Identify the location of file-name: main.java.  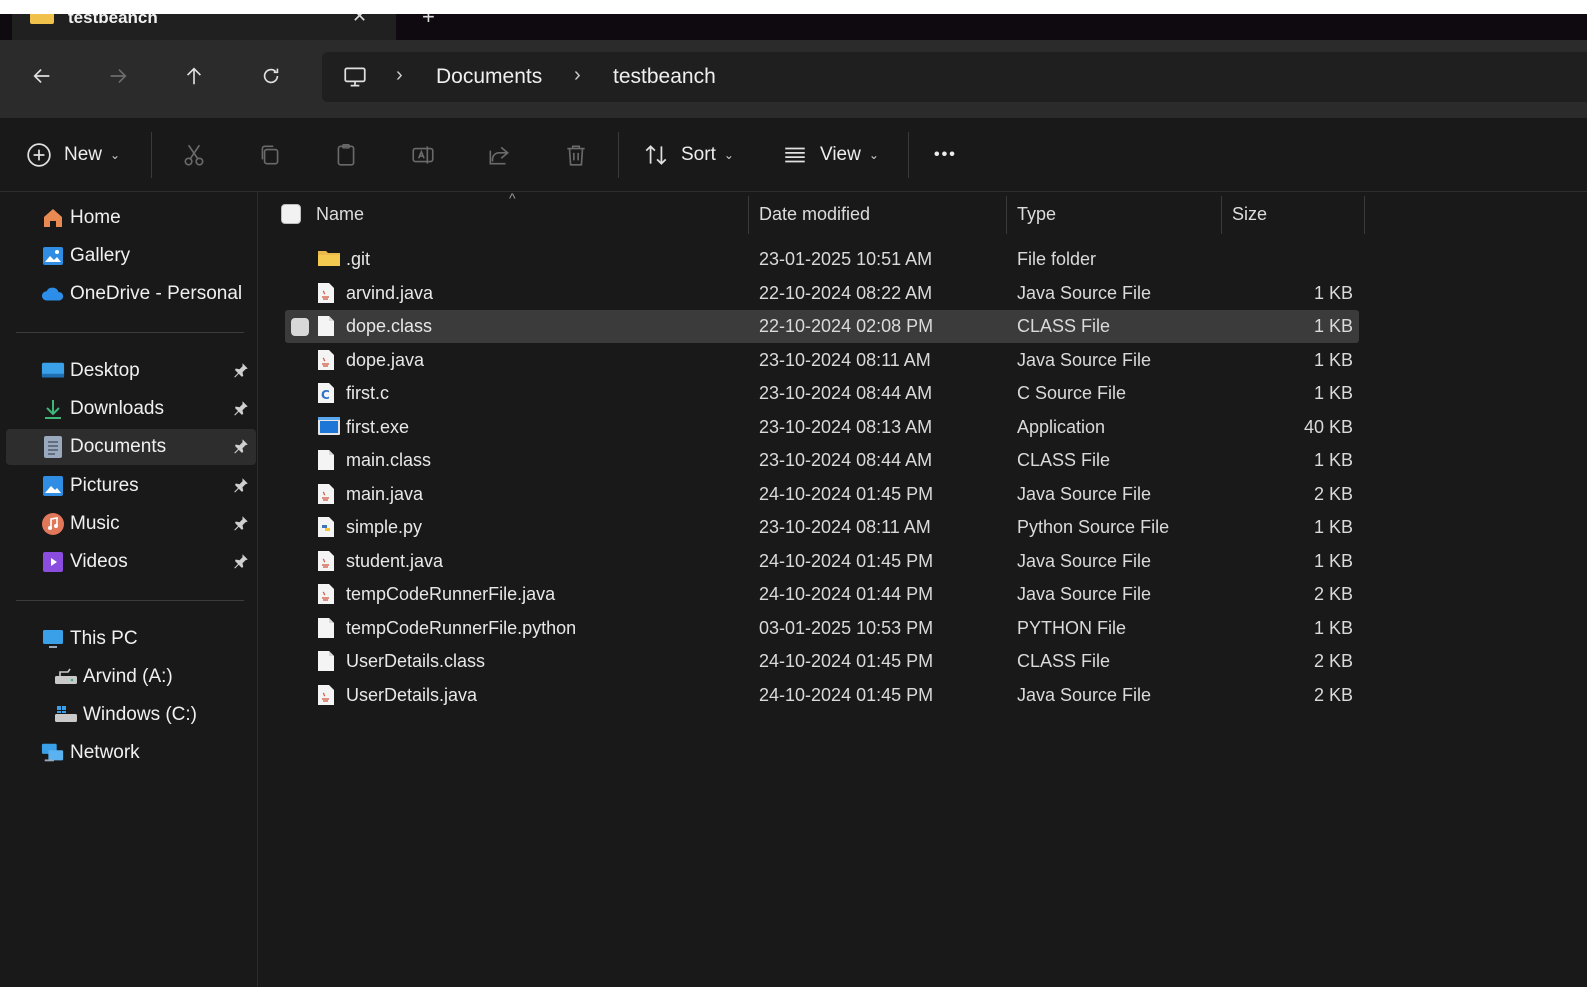
(385, 493).